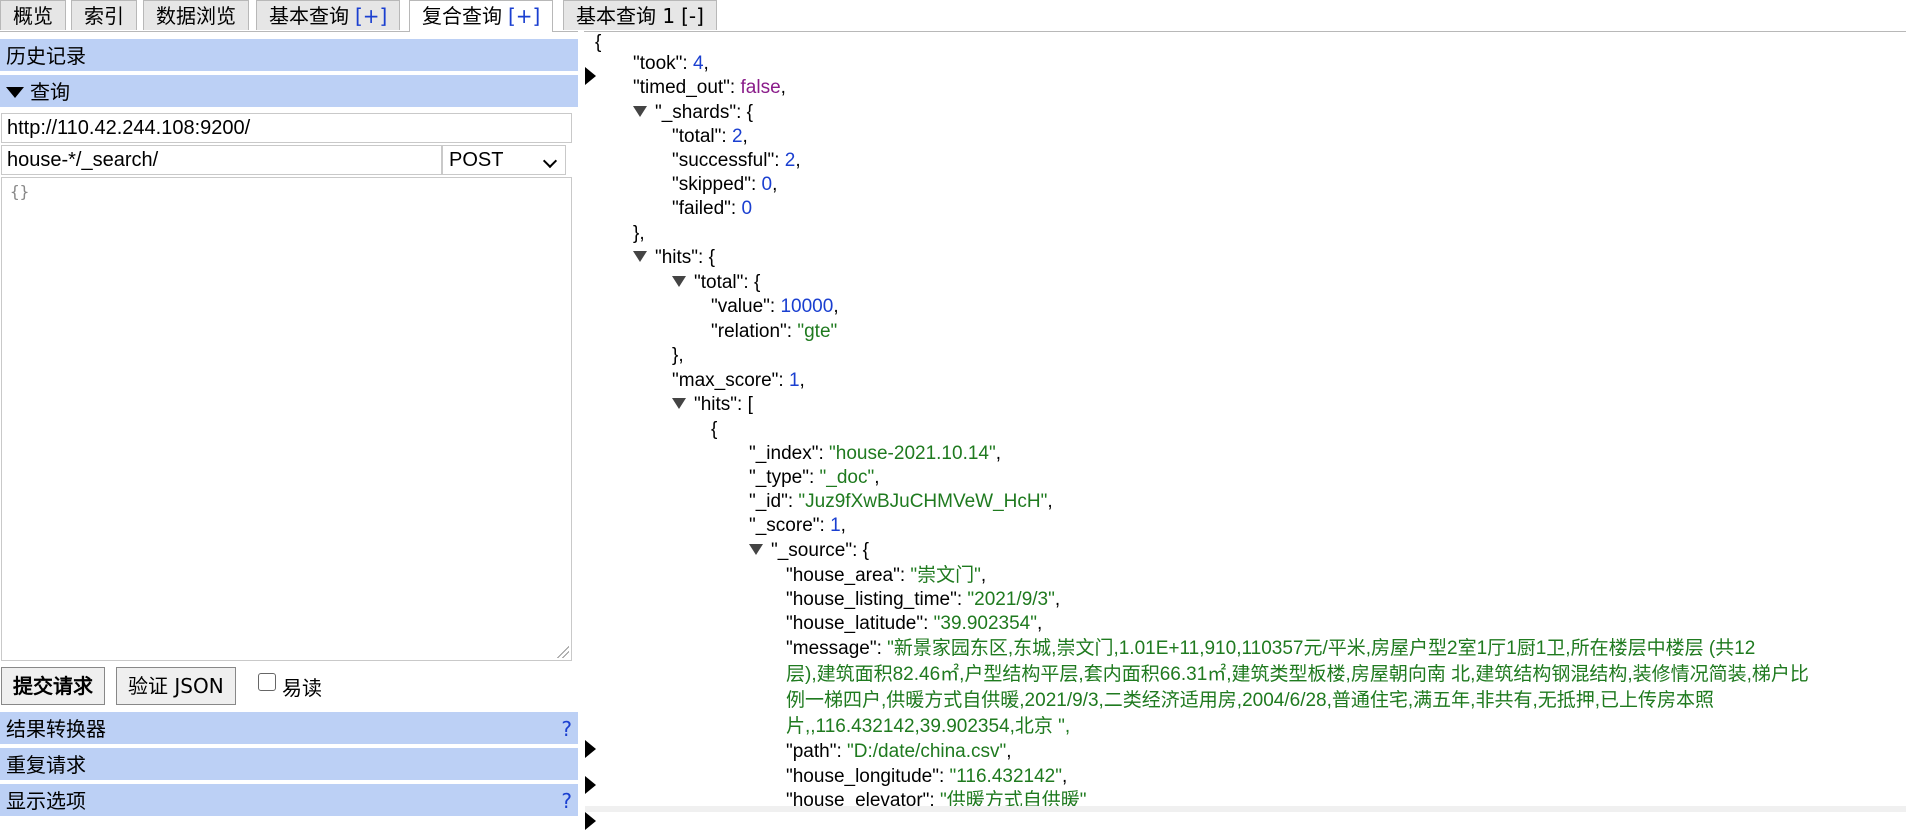  Describe the element at coordinates (462, 16) in the screenshot. I see `tab-label: 复合查询` at that location.